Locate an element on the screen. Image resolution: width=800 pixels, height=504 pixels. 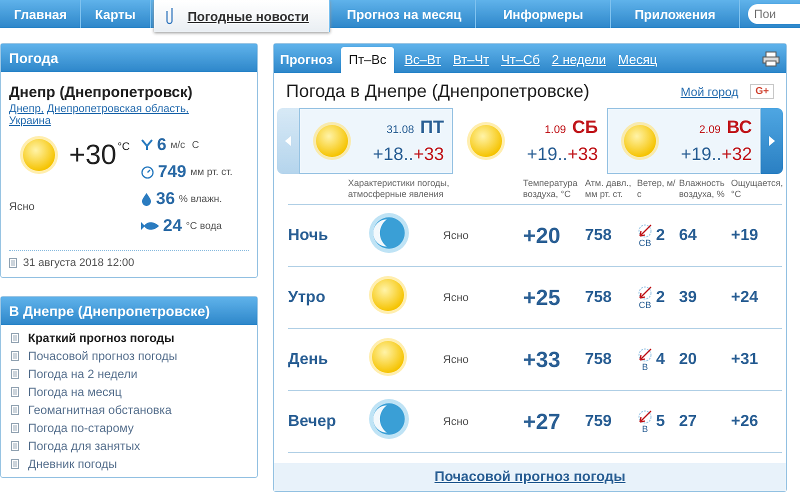
temperature-range: +19..+33 is located at coordinates (562, 154).